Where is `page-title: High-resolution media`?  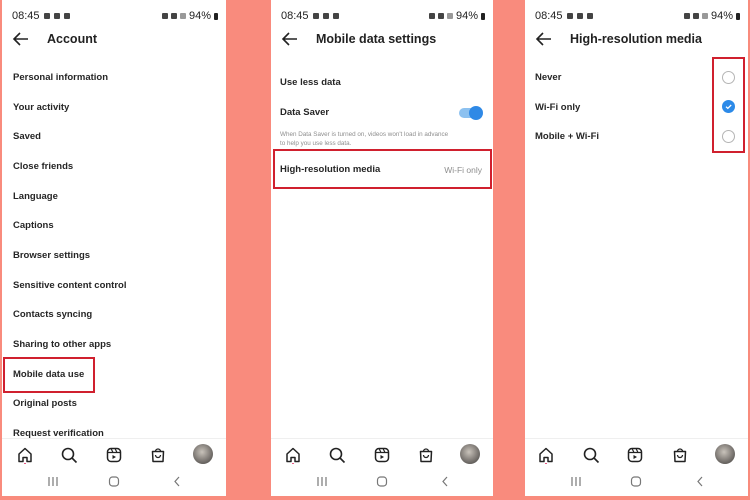 page-title: High-resolution media is located at coordinates (636, 39).